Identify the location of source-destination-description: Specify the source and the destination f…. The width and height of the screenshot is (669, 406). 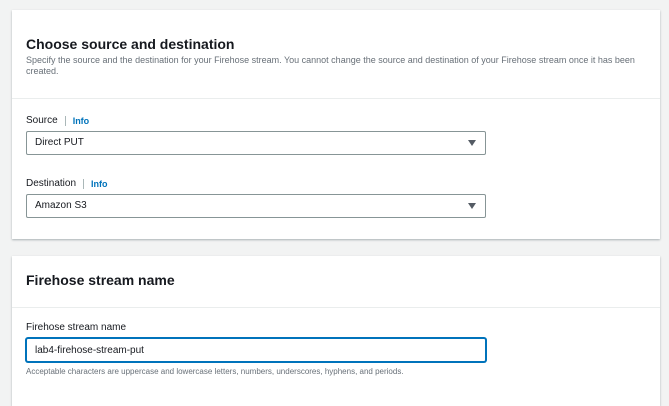
(330, 65).